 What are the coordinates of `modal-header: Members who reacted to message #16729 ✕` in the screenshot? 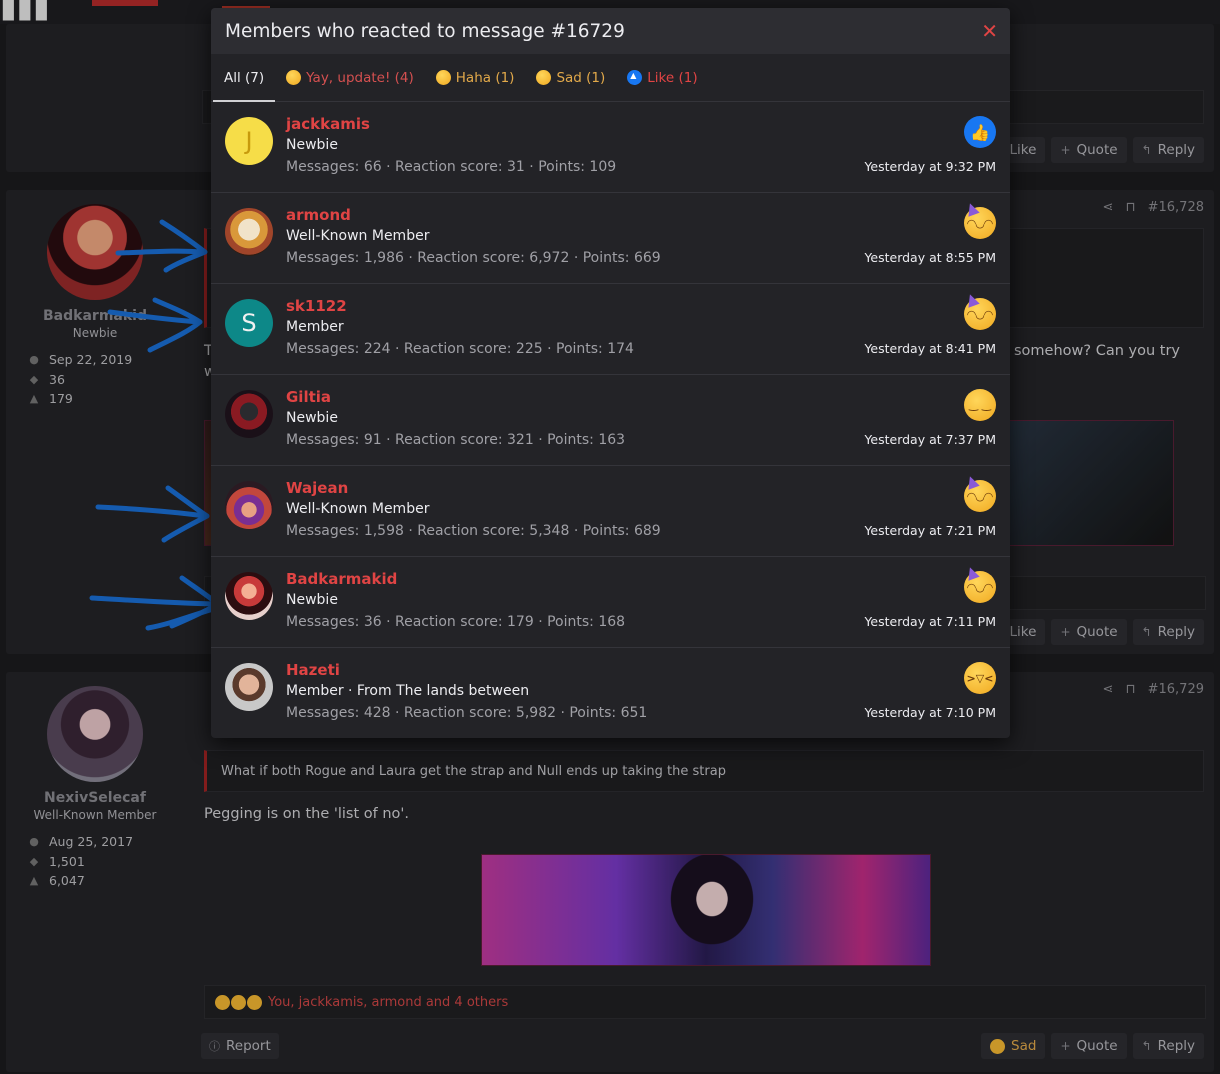 It's located at (610, 31).